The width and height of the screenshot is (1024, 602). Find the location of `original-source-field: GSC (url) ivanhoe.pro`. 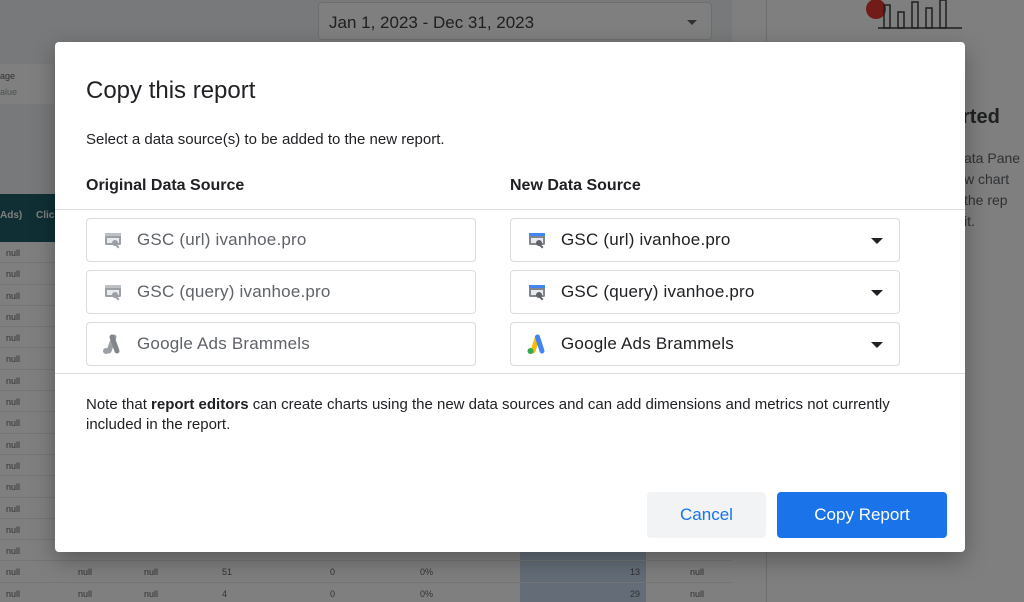

original-source-field: GSC (url) ivanhoe.pro is located at coordinates (281, 240).